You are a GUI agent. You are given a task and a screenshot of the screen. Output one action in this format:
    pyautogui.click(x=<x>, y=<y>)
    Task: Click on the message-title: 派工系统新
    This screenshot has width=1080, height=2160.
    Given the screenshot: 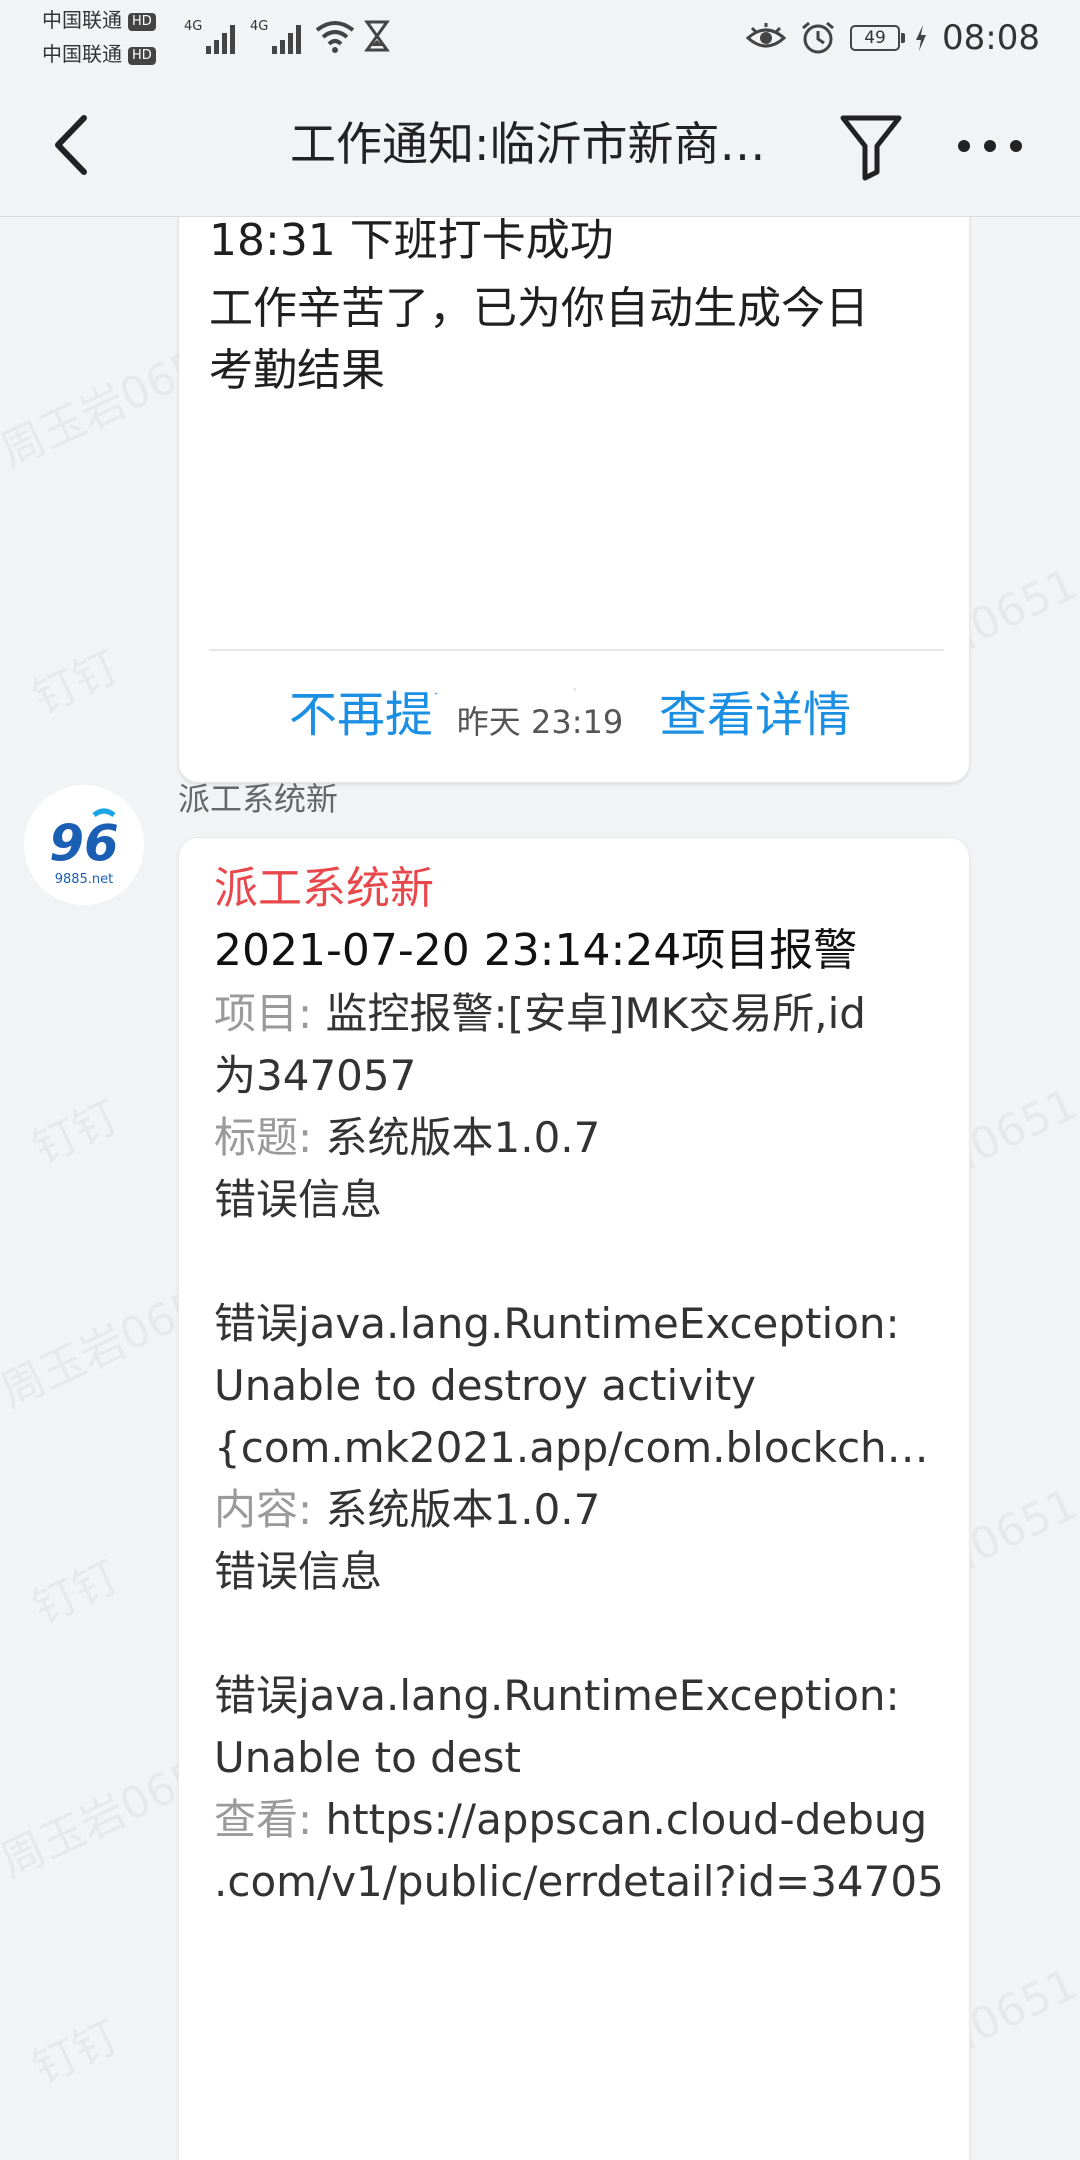 What is the action you would take?
    pyautogui.click(x=324, y=888)
    